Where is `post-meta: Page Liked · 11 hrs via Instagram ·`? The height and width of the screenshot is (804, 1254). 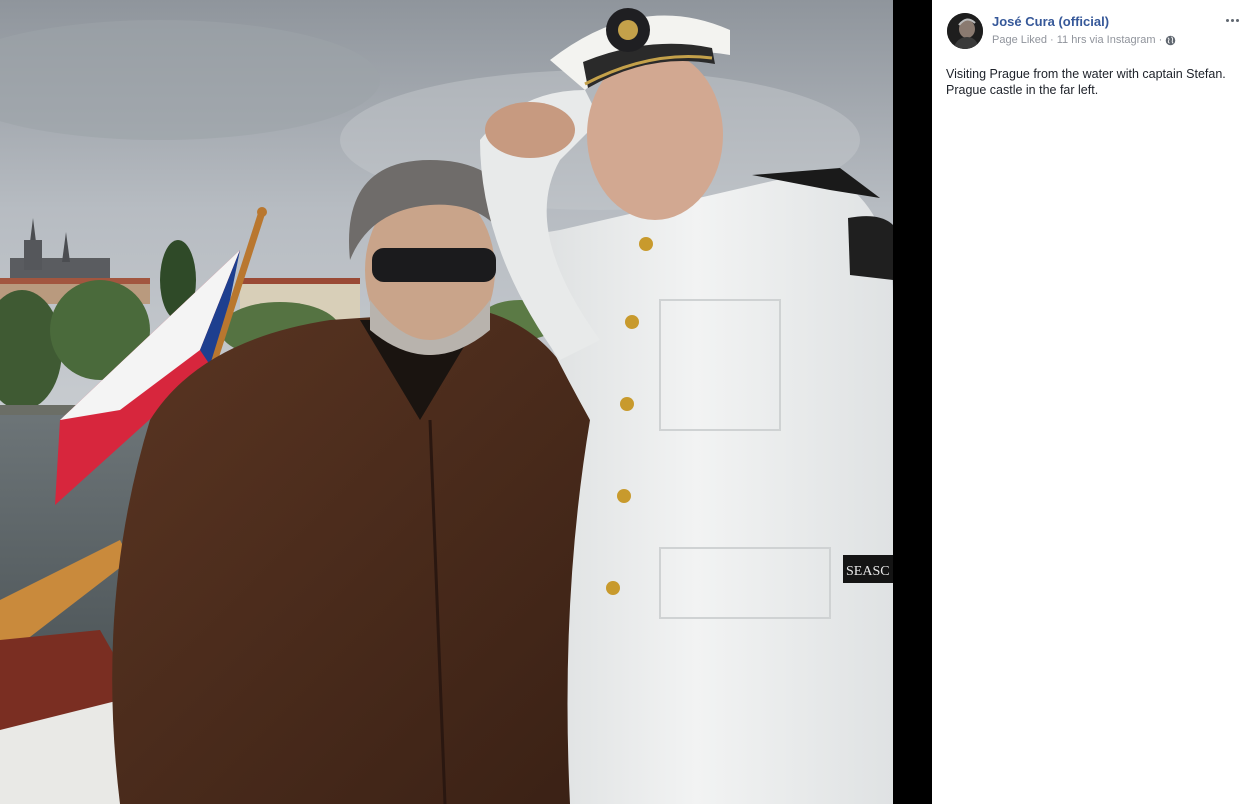 post-meta: Page Liked · 11 hrs via Instagram · is located at coordinates (1084, 40).